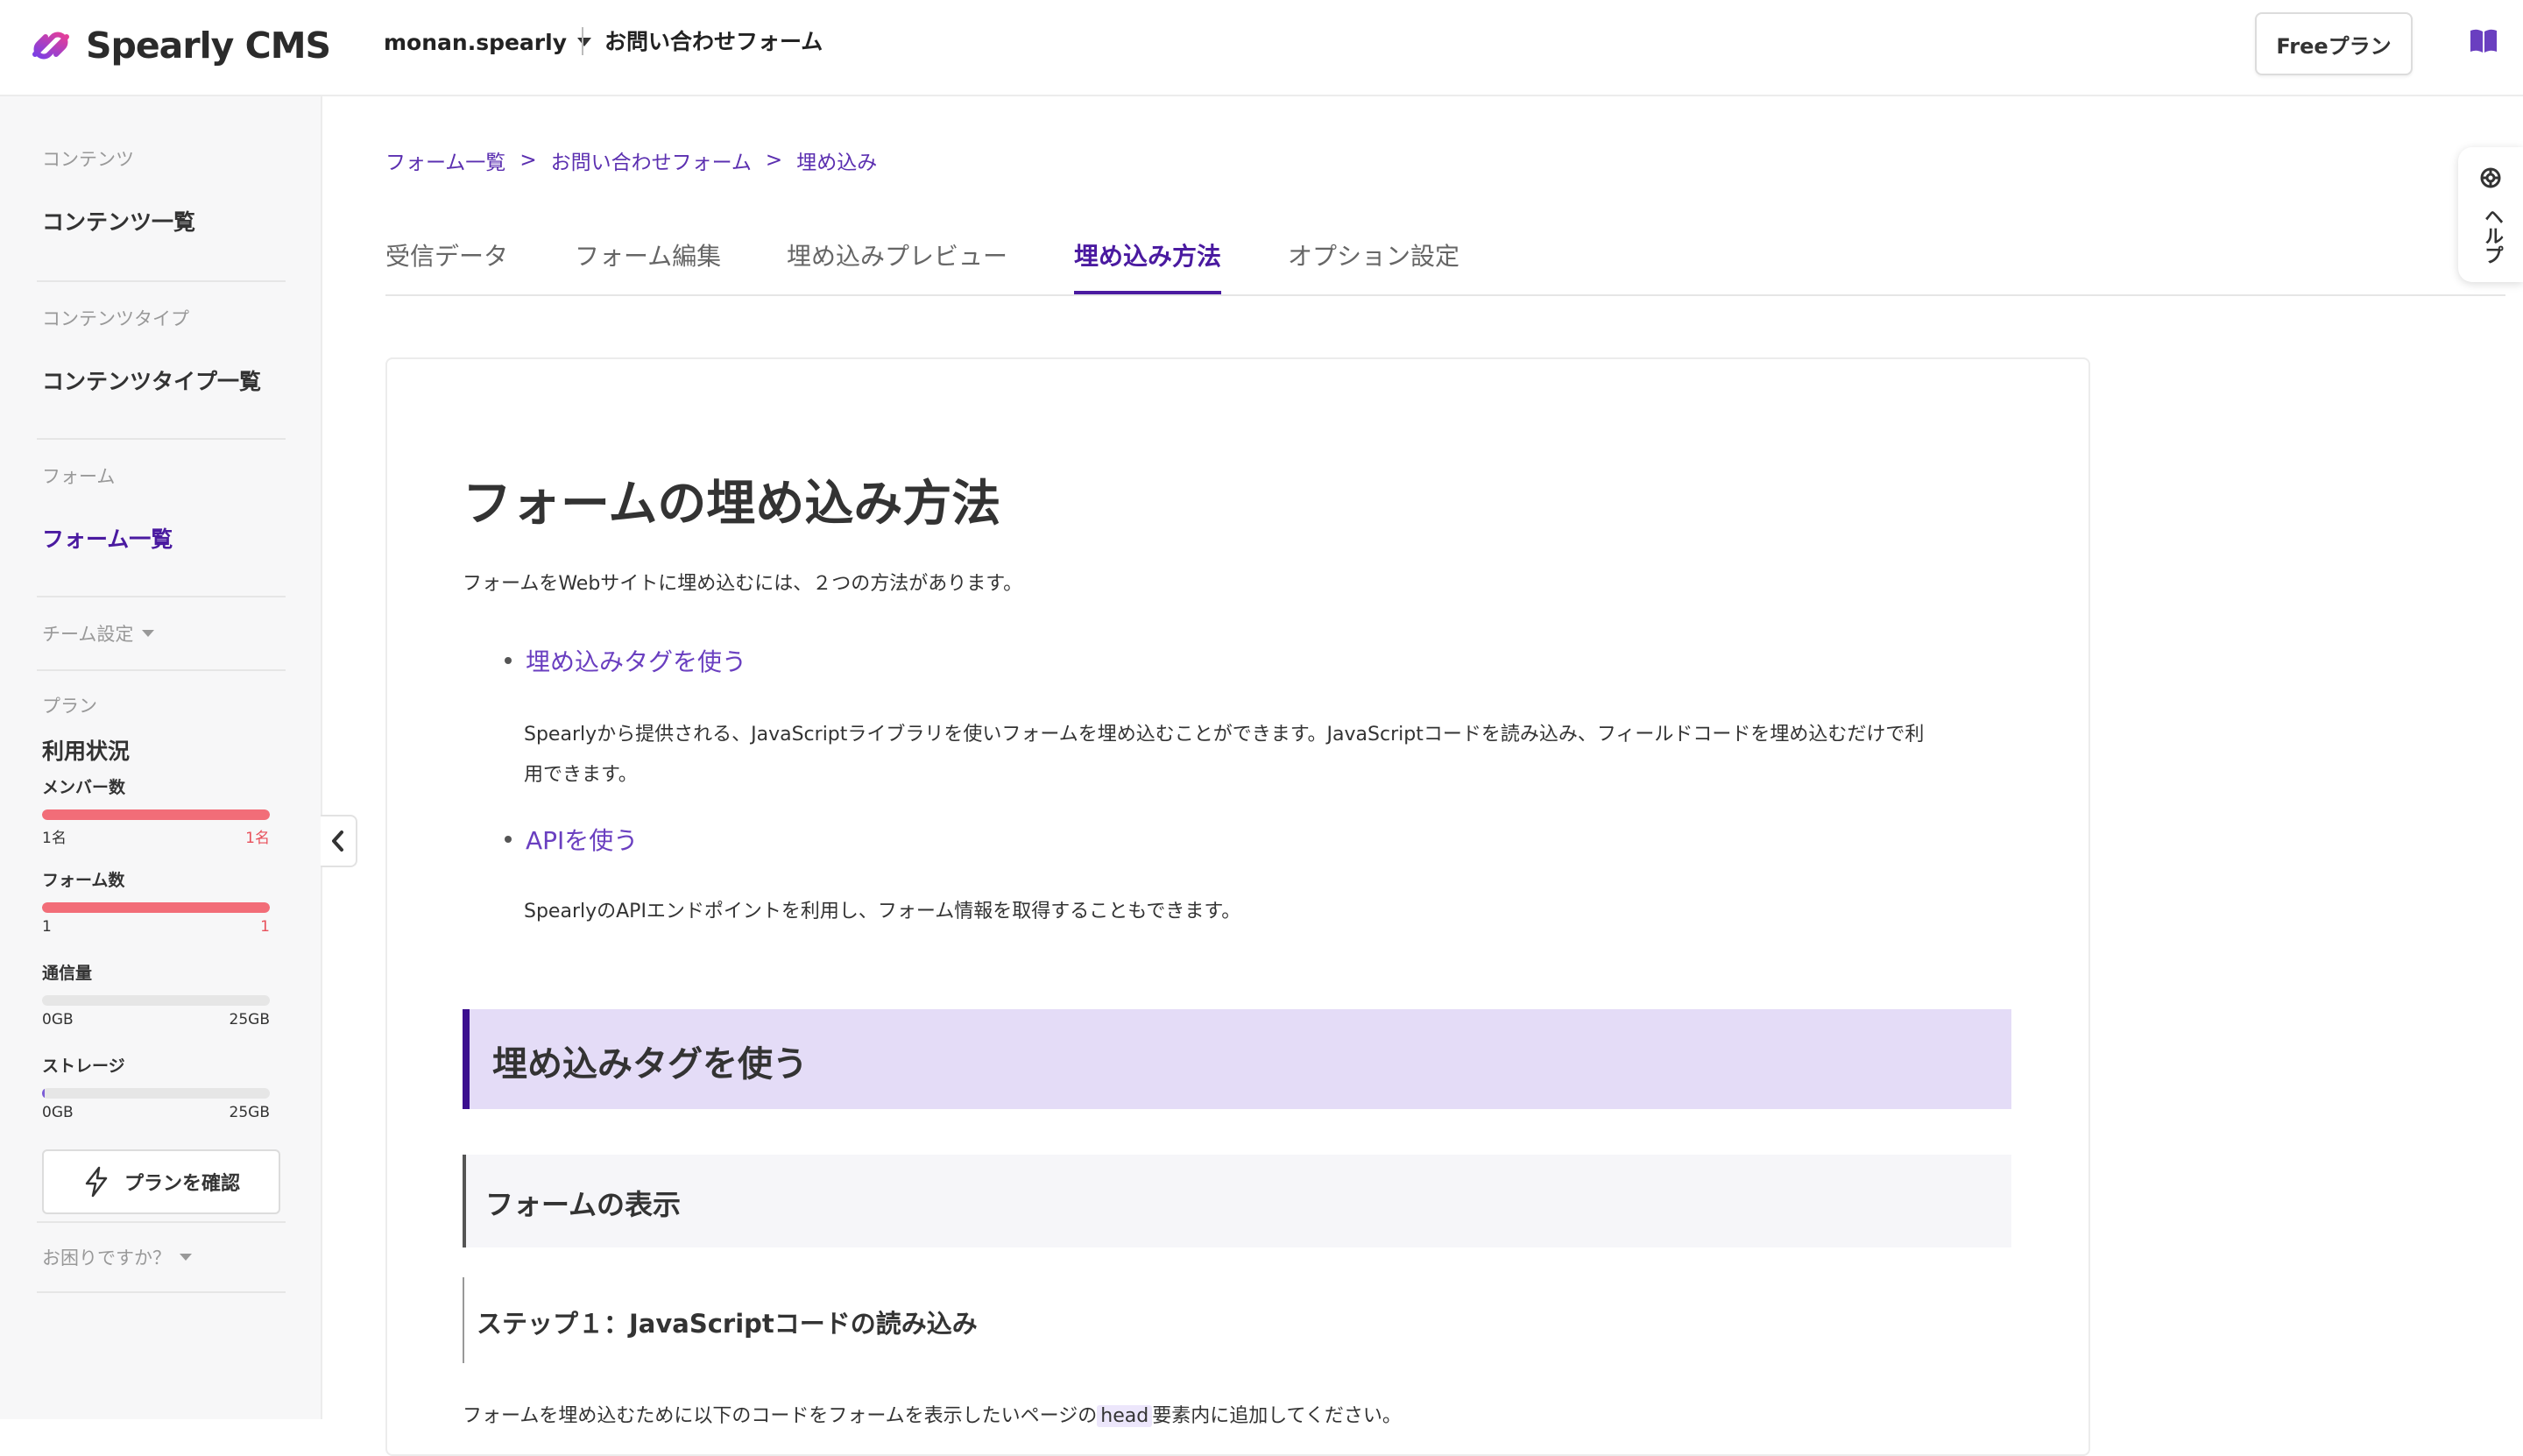 This screenshot has height=1456, width=2523. Describe the element at coordinates (107, 538) in the screenshot. I see `sidebar-item-form-list: フォーム一覧` at that location.